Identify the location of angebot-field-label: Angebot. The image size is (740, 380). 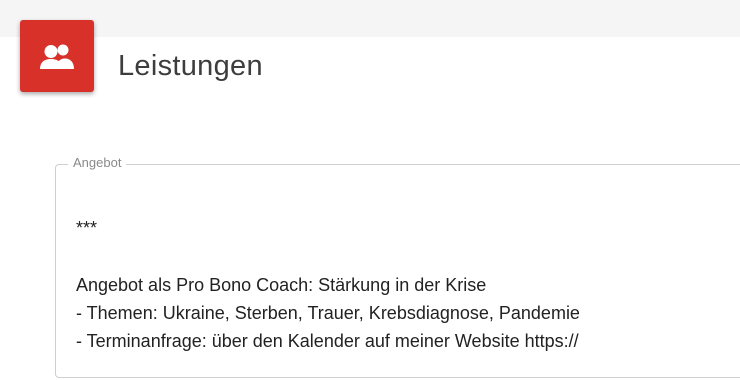
(97, 163).